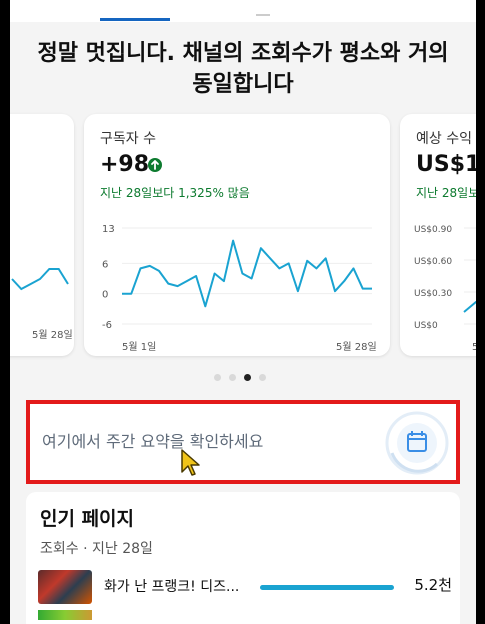 The height and width of the screenshot is (624, 485). I want to click on y-tick-label: US$0.30, so click(433, 294).